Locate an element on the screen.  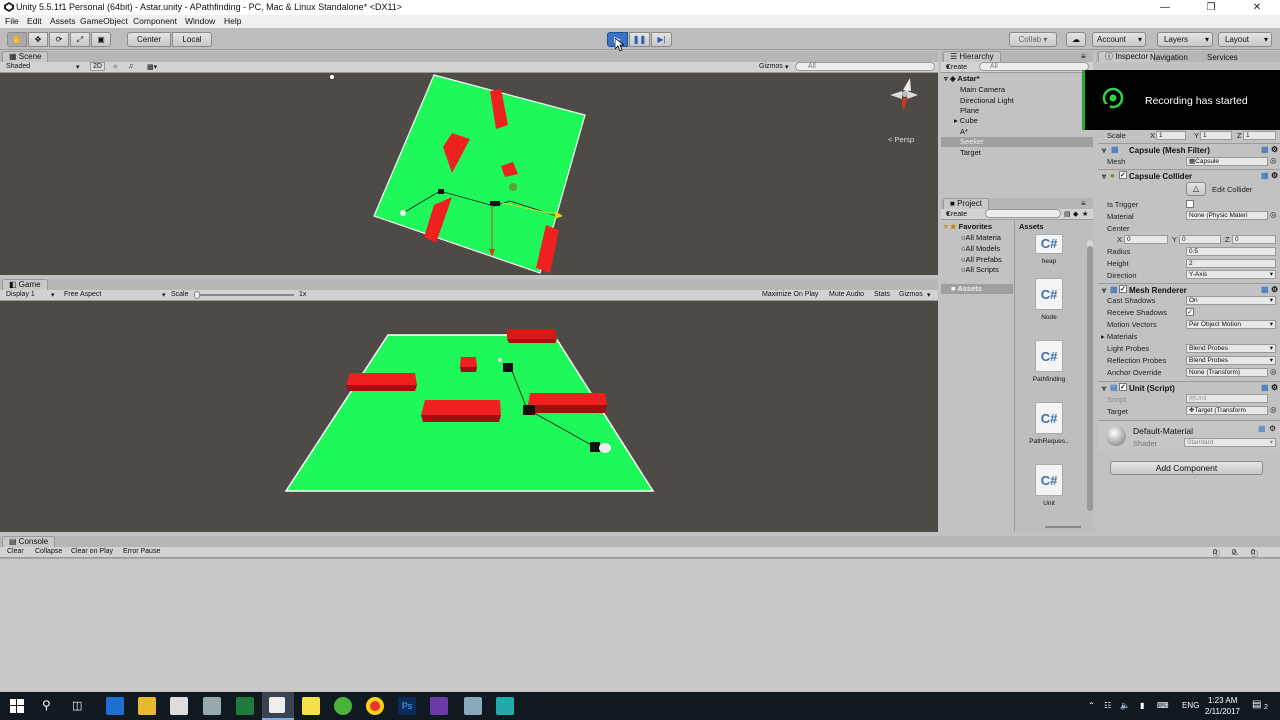
asset-script: C# PathReques.. is located at coordinates (1049, 423).